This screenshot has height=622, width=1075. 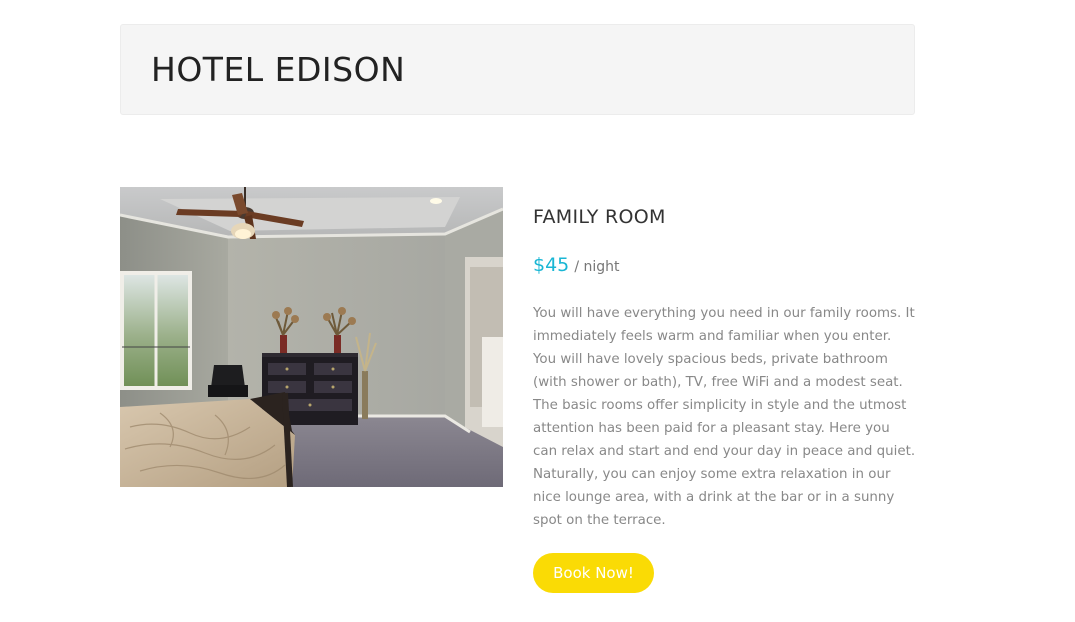 What do you see at coordinates (278, 69) in the screenshot?
I see `hotel-title: HOTEL EDISON` at bounding box center [278, 69].